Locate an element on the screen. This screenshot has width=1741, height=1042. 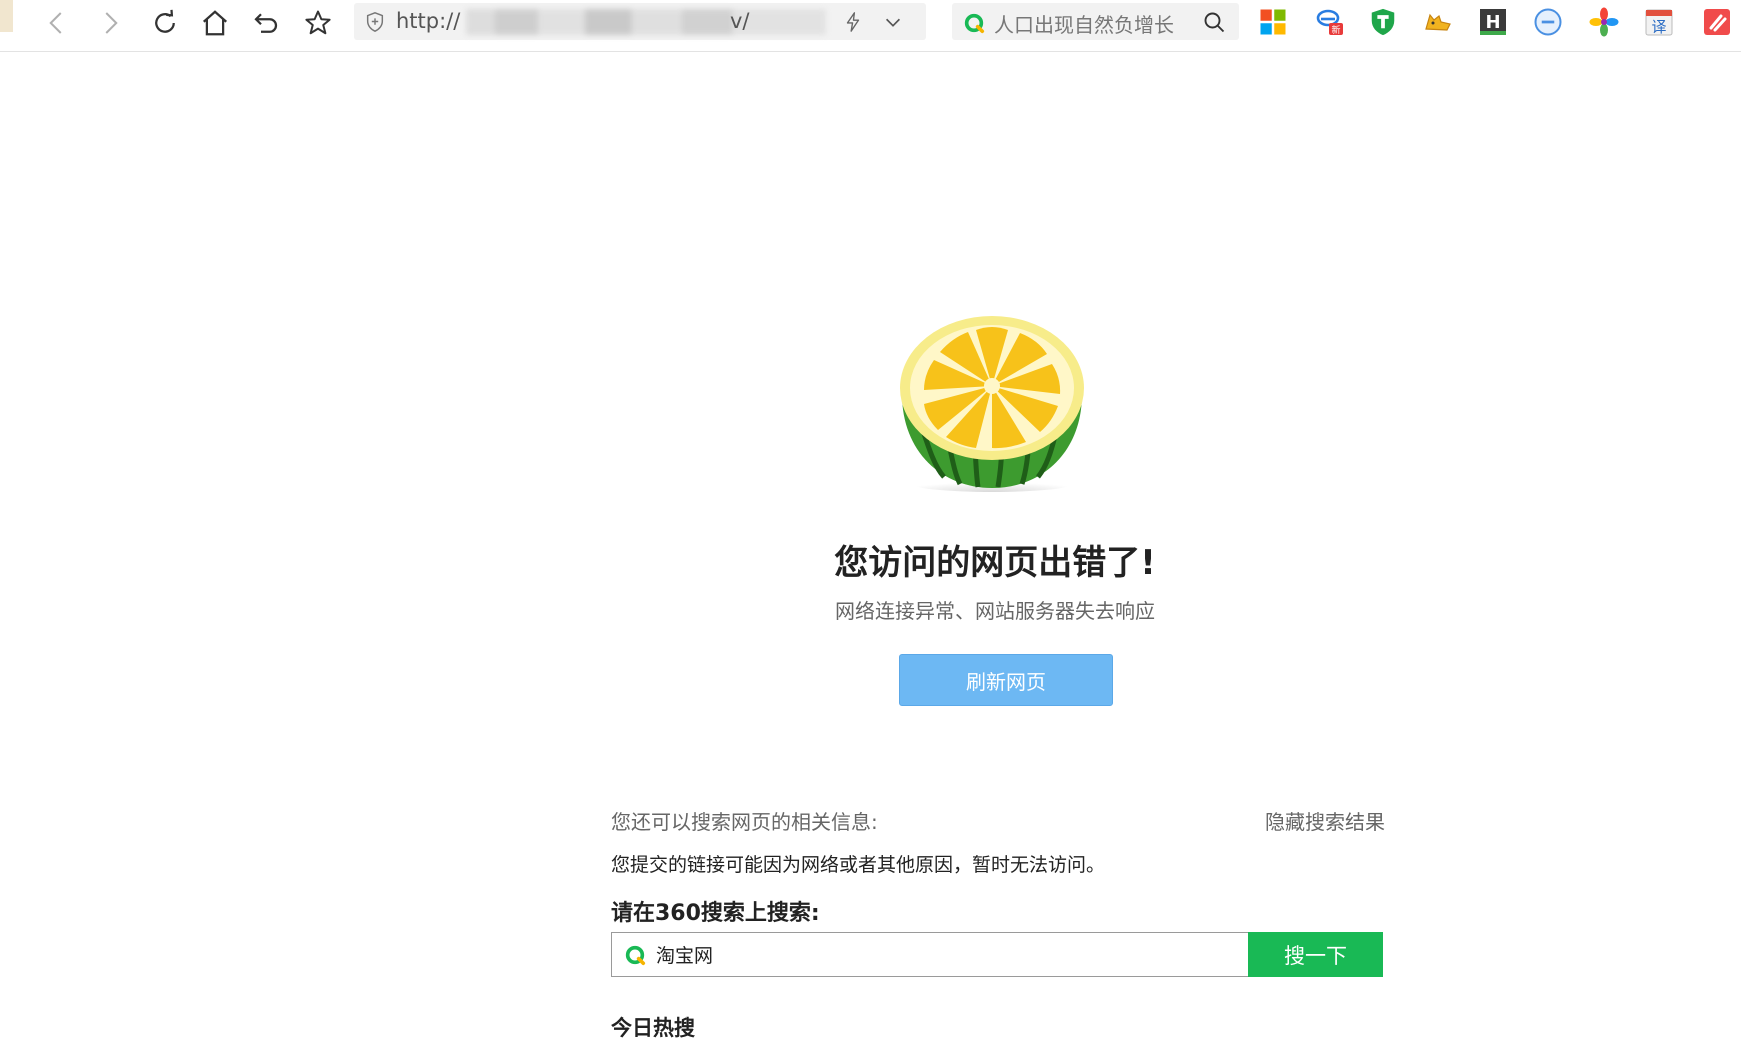
cat-icon is located at coordinates (1438, 22).